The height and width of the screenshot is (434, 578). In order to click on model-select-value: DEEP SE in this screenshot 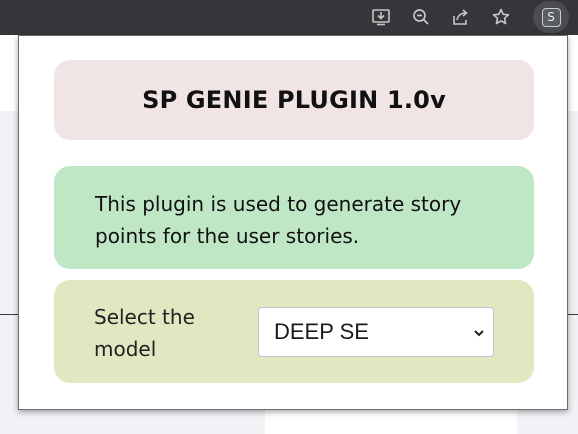, I will do `click(321, 331)`.